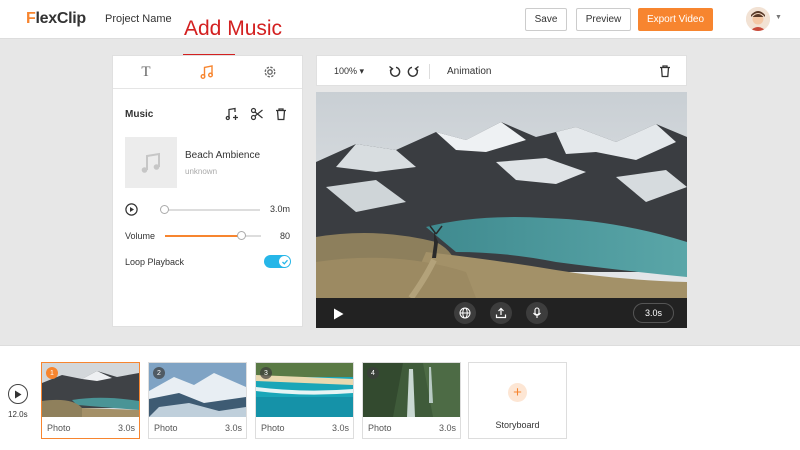 Image resolution: width=800 pixels, height=450 pixels. I want to click on trim-music-button, so click(257, 114).